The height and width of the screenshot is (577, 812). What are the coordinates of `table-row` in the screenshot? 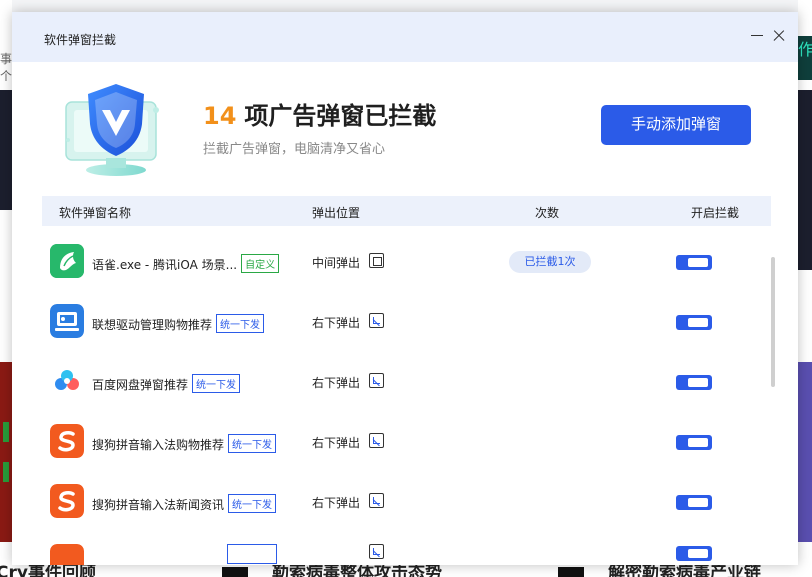 It's located at (406, 548).